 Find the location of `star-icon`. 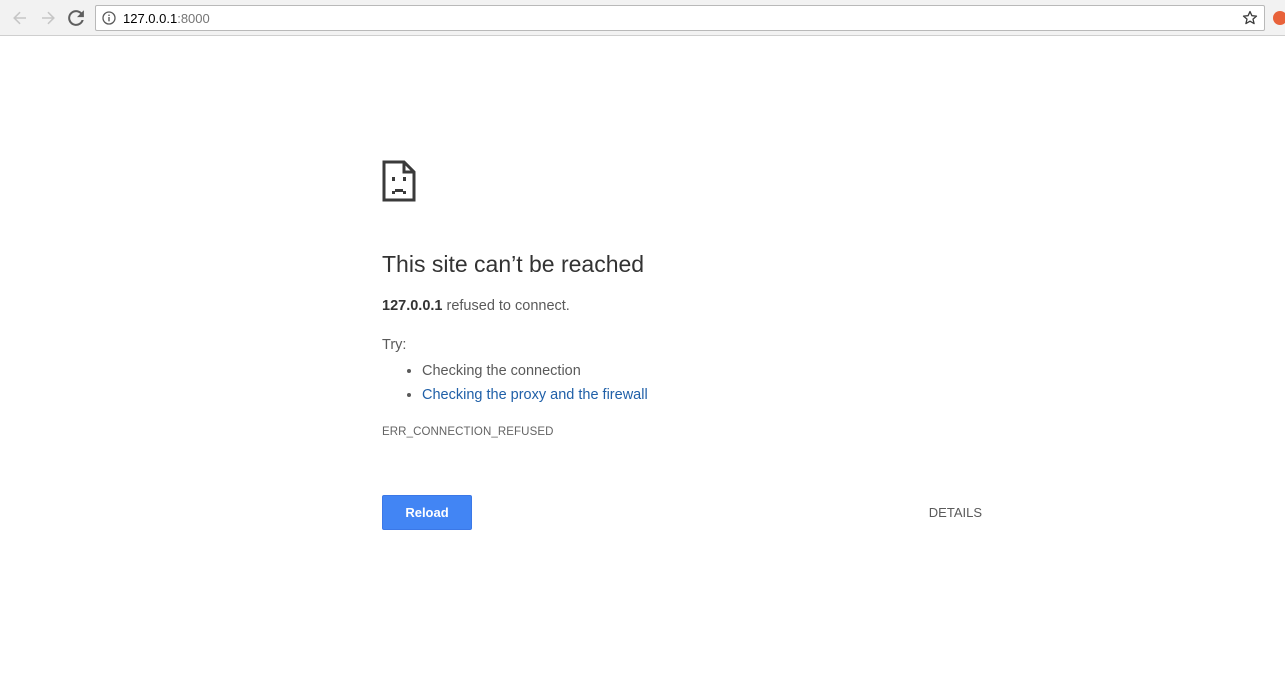

star-icon is located at coordinates (1250, 18).